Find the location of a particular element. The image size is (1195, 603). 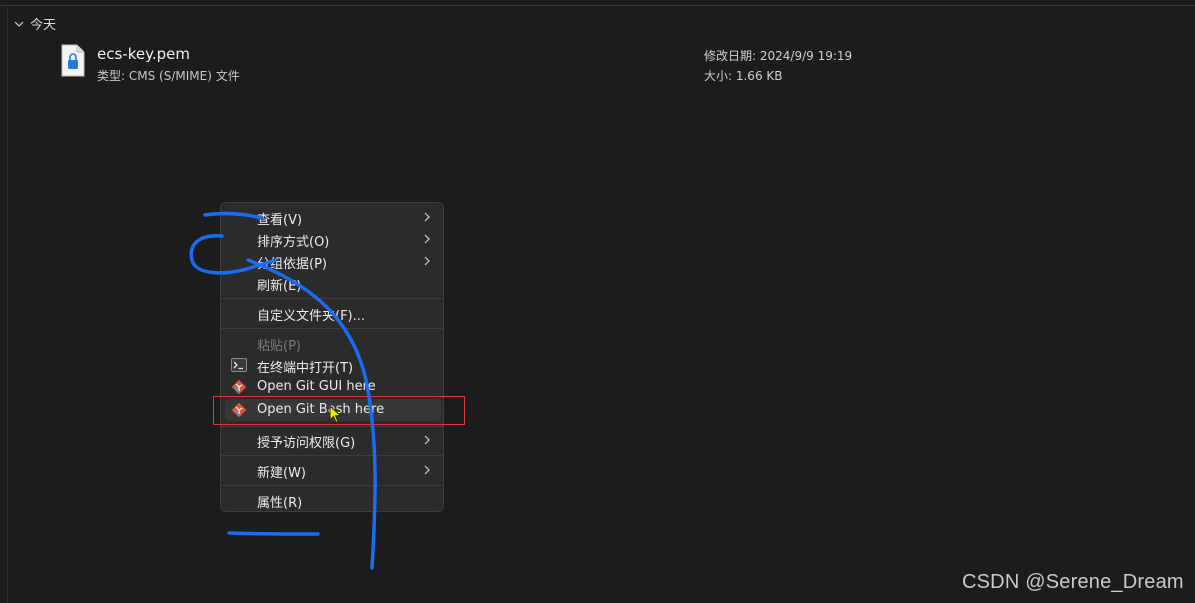

menu-item-label: 分组依据(P) is located at coordinates (292, 264).